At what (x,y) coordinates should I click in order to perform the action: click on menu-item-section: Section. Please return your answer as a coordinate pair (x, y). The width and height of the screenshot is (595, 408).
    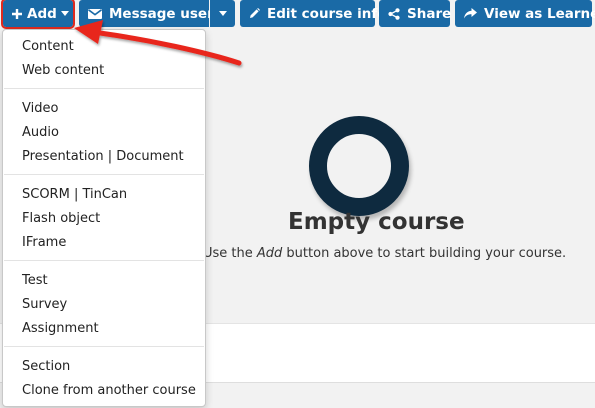
    Looking at the image, I should click on (46, 366).